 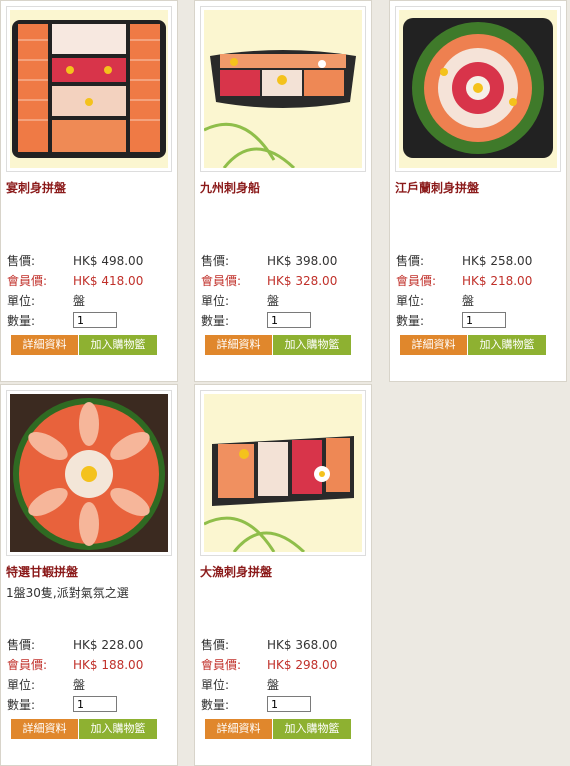 I want to click on product-name: 宴刺身拼盤, so click(x=36, y=187).